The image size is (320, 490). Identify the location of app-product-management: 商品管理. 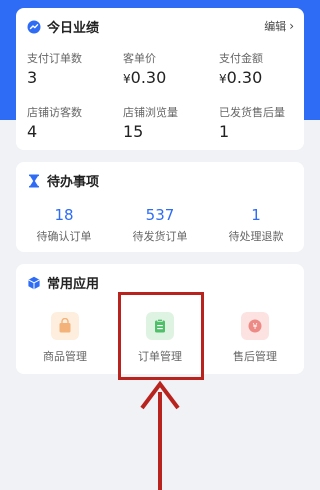
(65, 338).